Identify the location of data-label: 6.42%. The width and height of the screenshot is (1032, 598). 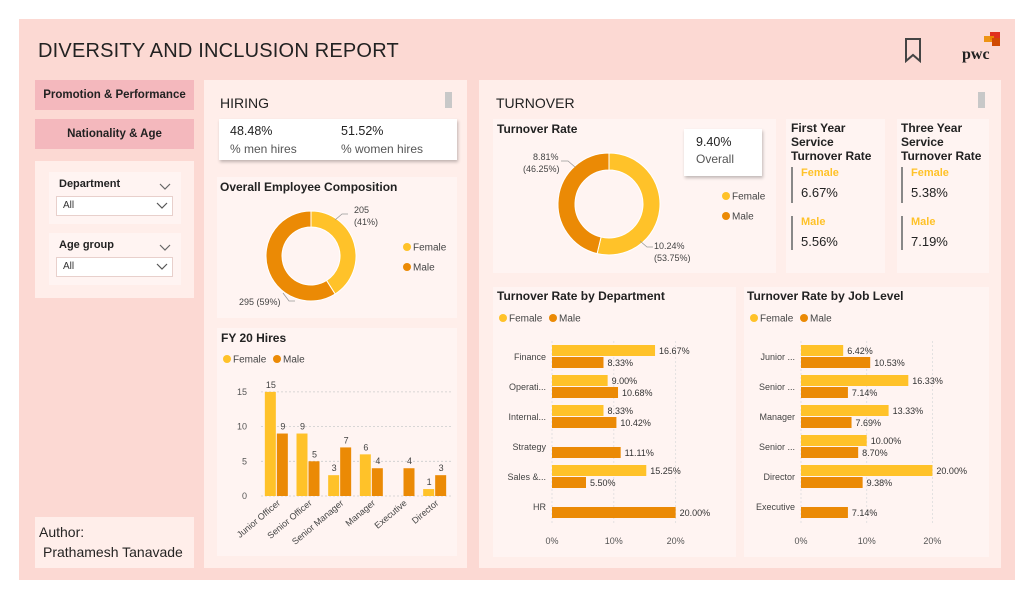
(860, 351).